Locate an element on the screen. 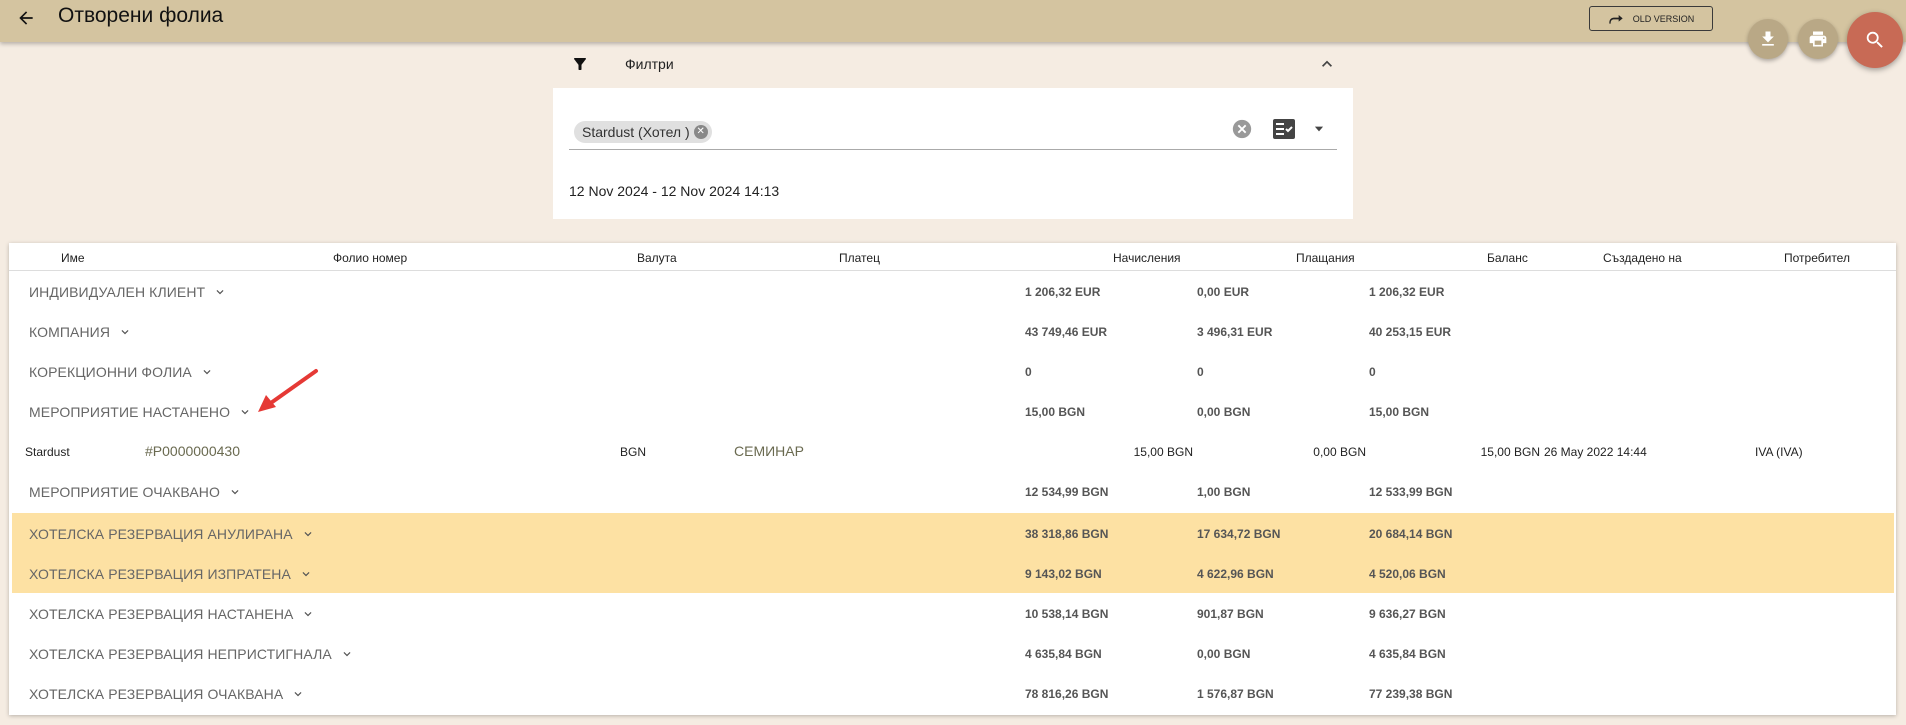  old-version-button: OLD VERSION is located at coordinates (1651, 18).